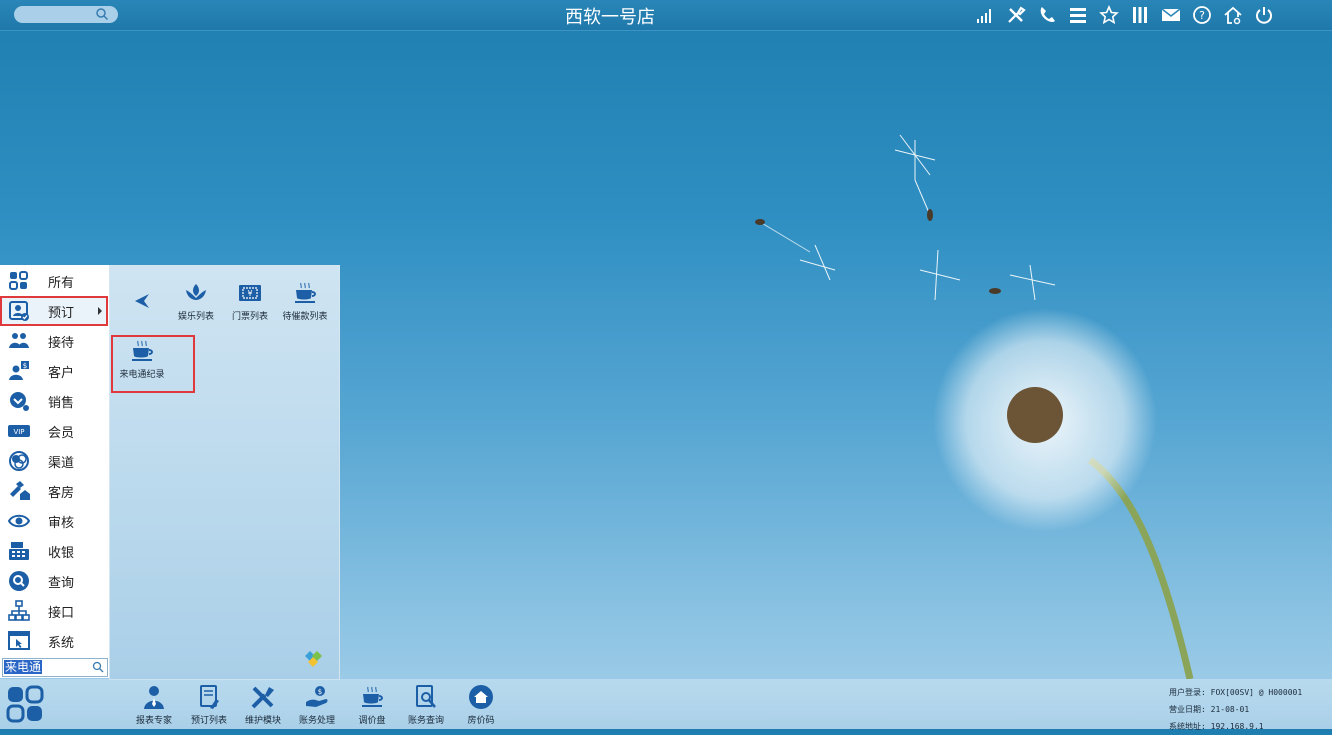 The image size is (1332, 735). I want to click on help-icon: ?, so click(1201, 15).